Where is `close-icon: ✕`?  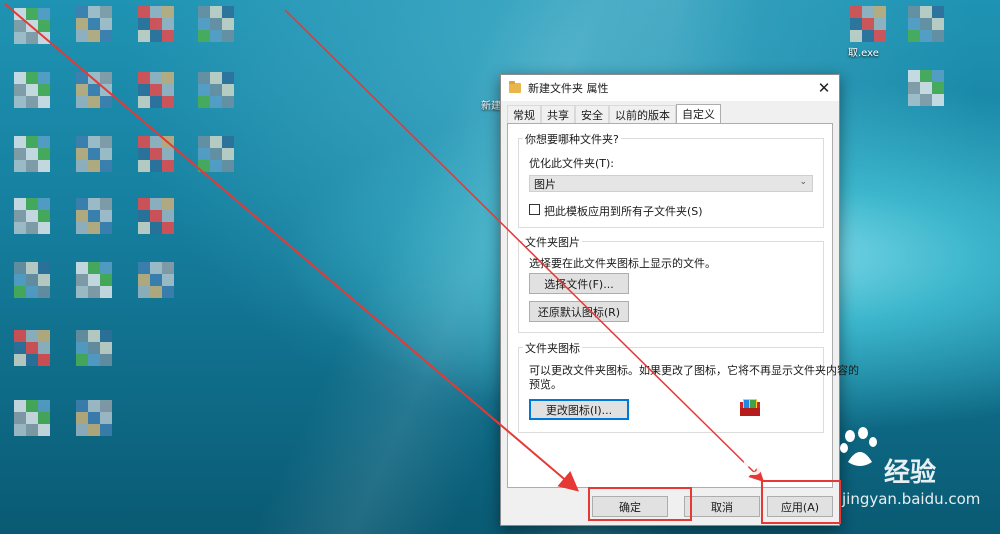 close-icon: ✕ is located at coordinates (824, 88).